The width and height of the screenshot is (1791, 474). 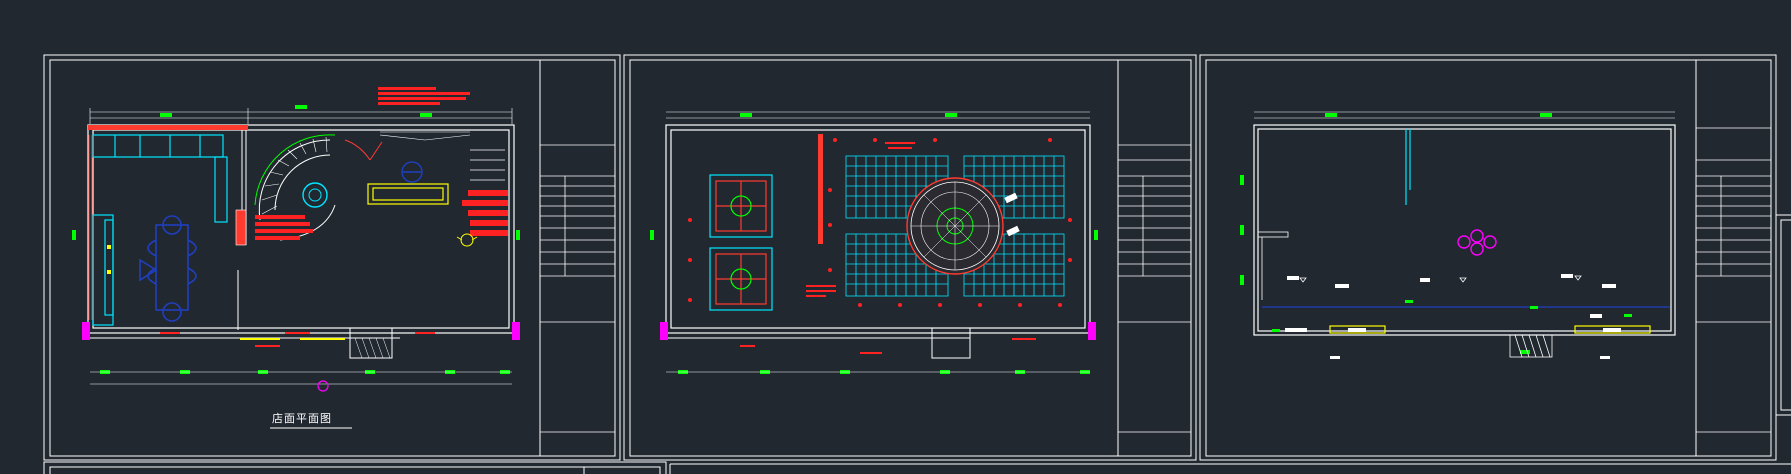 What do you see at coordinates (241, 227) in the screenshot?
I see `floor-plan-stair-column` at bounding box center [241, 227].